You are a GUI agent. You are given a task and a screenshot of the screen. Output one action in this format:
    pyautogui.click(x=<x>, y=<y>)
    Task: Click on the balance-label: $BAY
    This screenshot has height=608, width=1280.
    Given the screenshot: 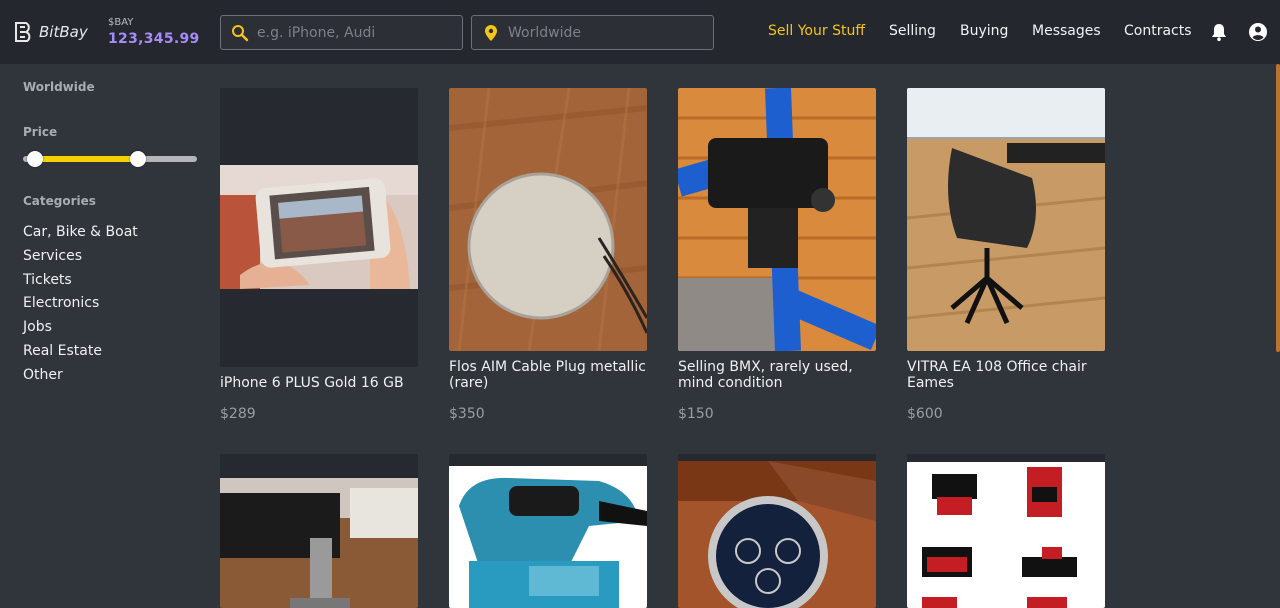 What is the action you would take?
    pyautogui.click(x=121, y=22)
    